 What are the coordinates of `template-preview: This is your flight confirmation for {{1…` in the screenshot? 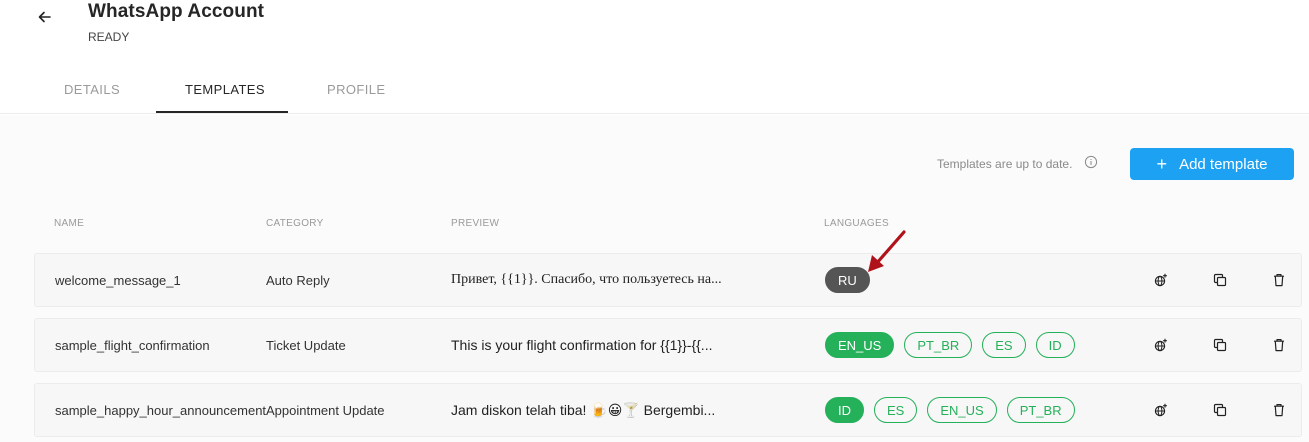 It's located at (582, 345).